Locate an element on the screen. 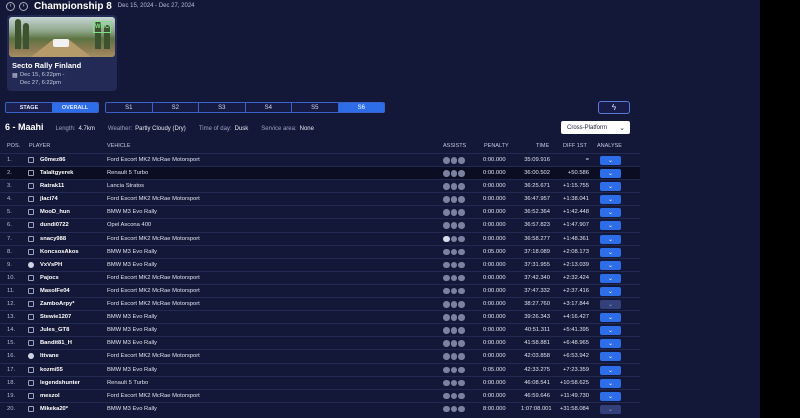 The width and height of the screenshot is (800, 418). row-player: Bandit81_H is located at coordinates (56, 343).